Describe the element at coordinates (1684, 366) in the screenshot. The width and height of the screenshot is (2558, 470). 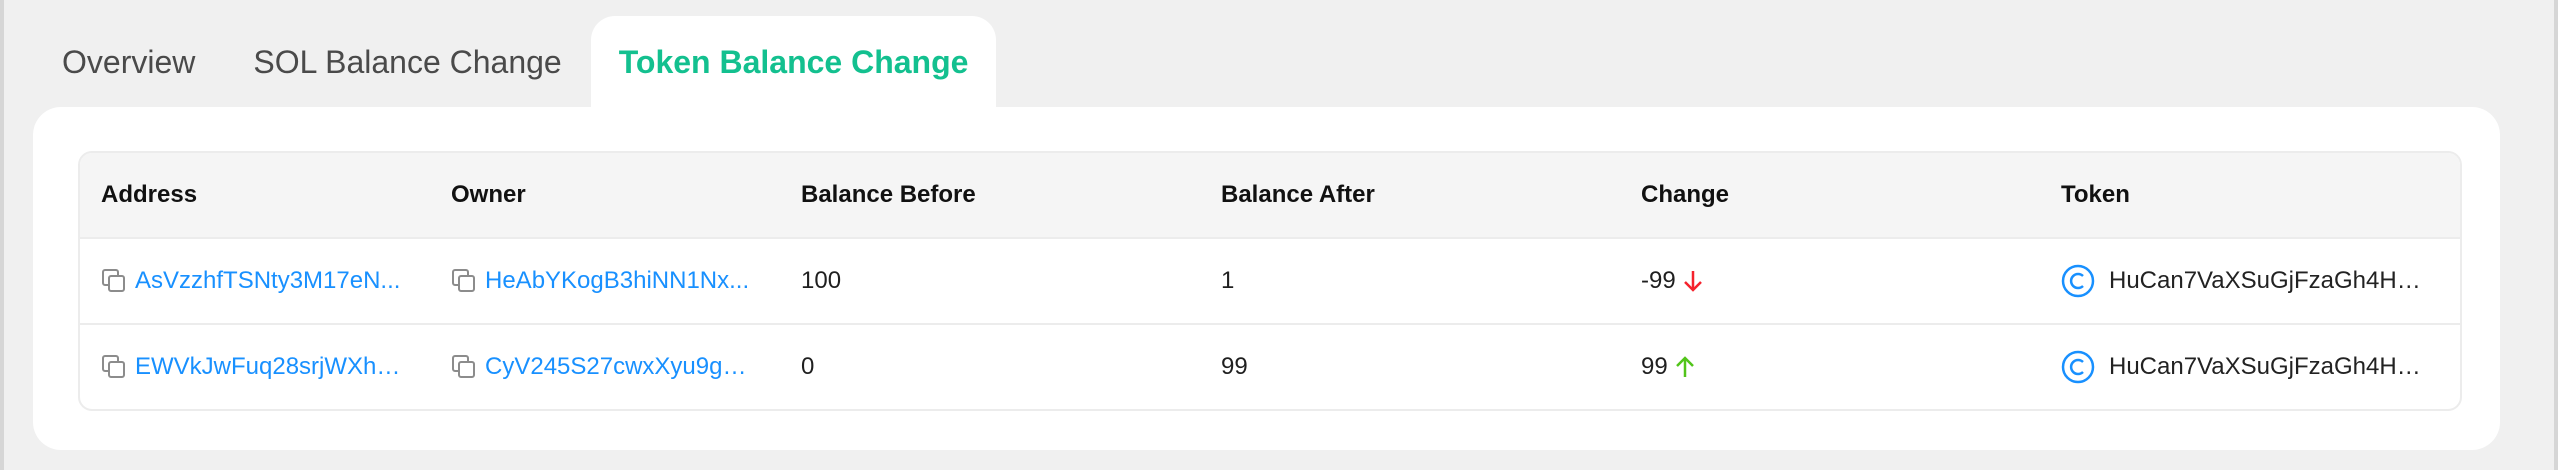
I see `arrow-up-icon` at that location.